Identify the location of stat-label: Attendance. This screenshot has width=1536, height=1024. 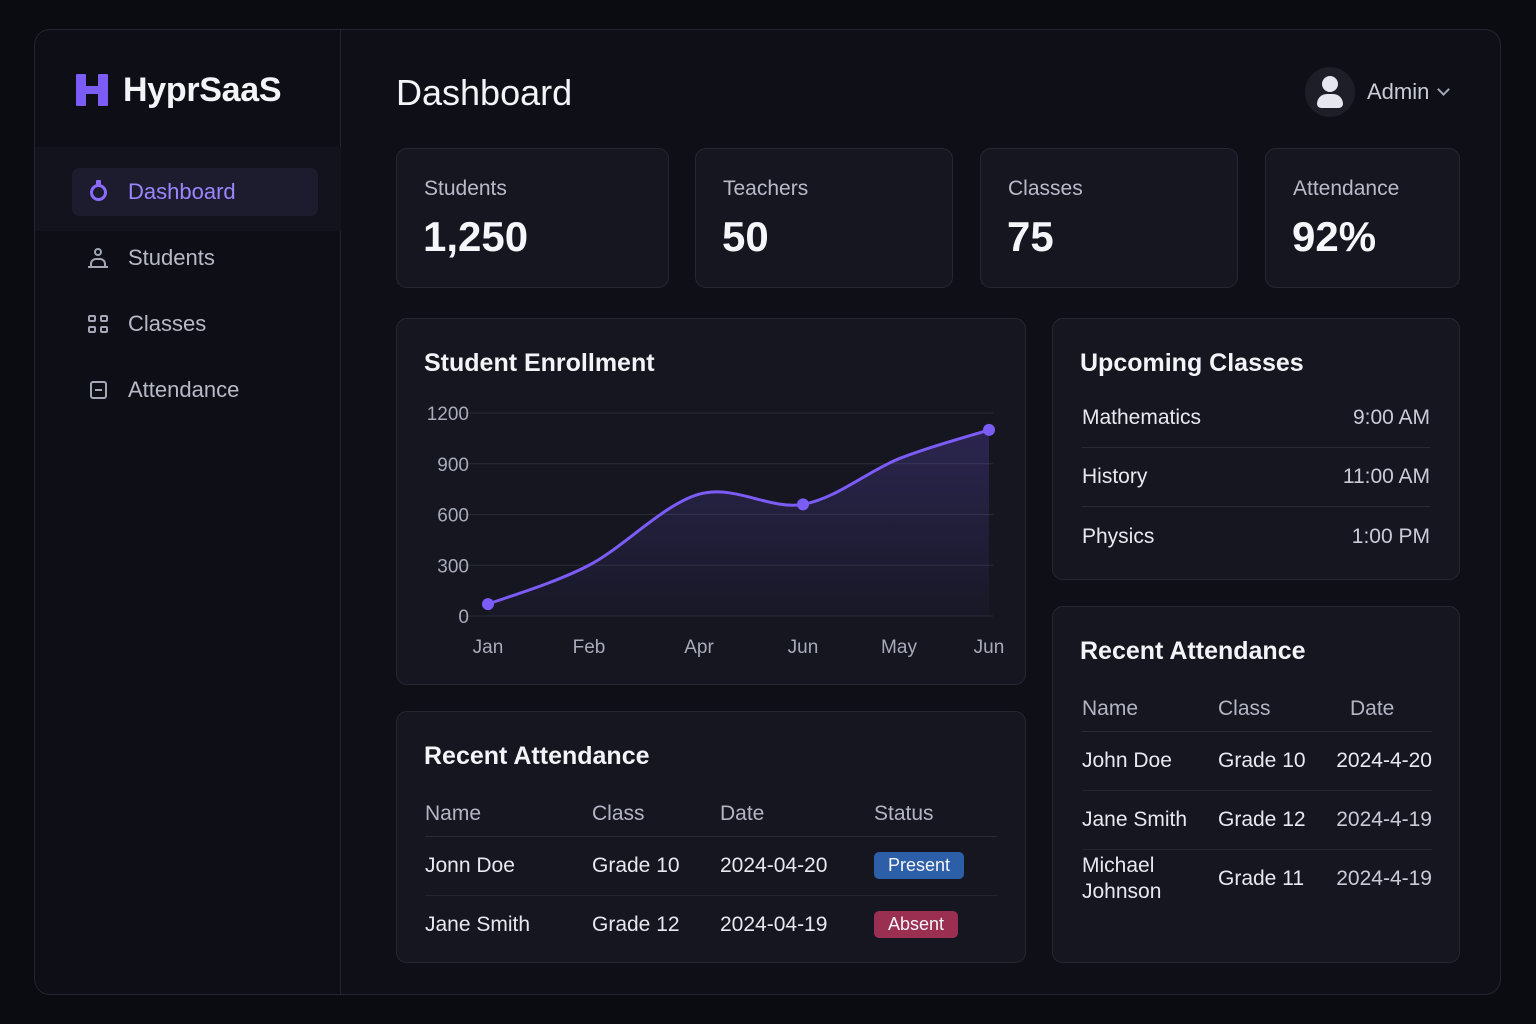
(1346, 188).